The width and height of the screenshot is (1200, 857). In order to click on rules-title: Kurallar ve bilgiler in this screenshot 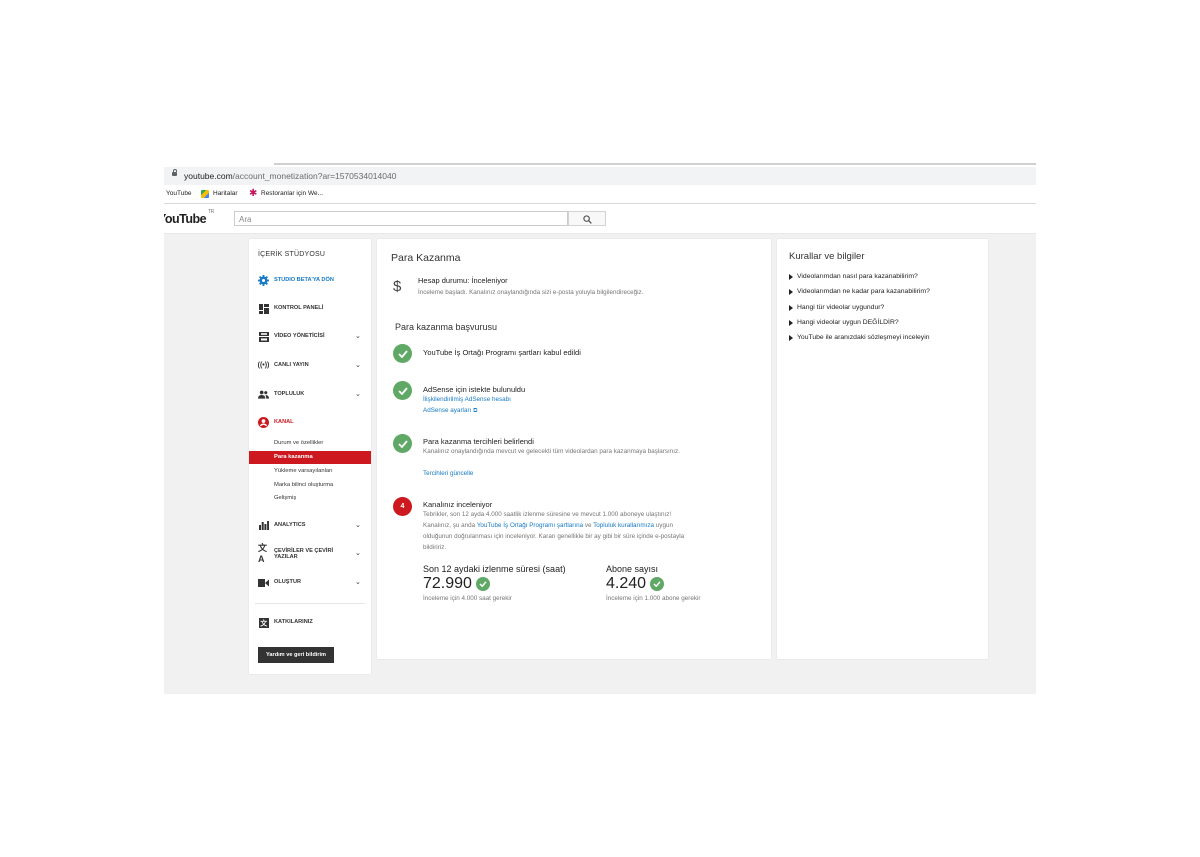, I will do `click(827, 256)`.